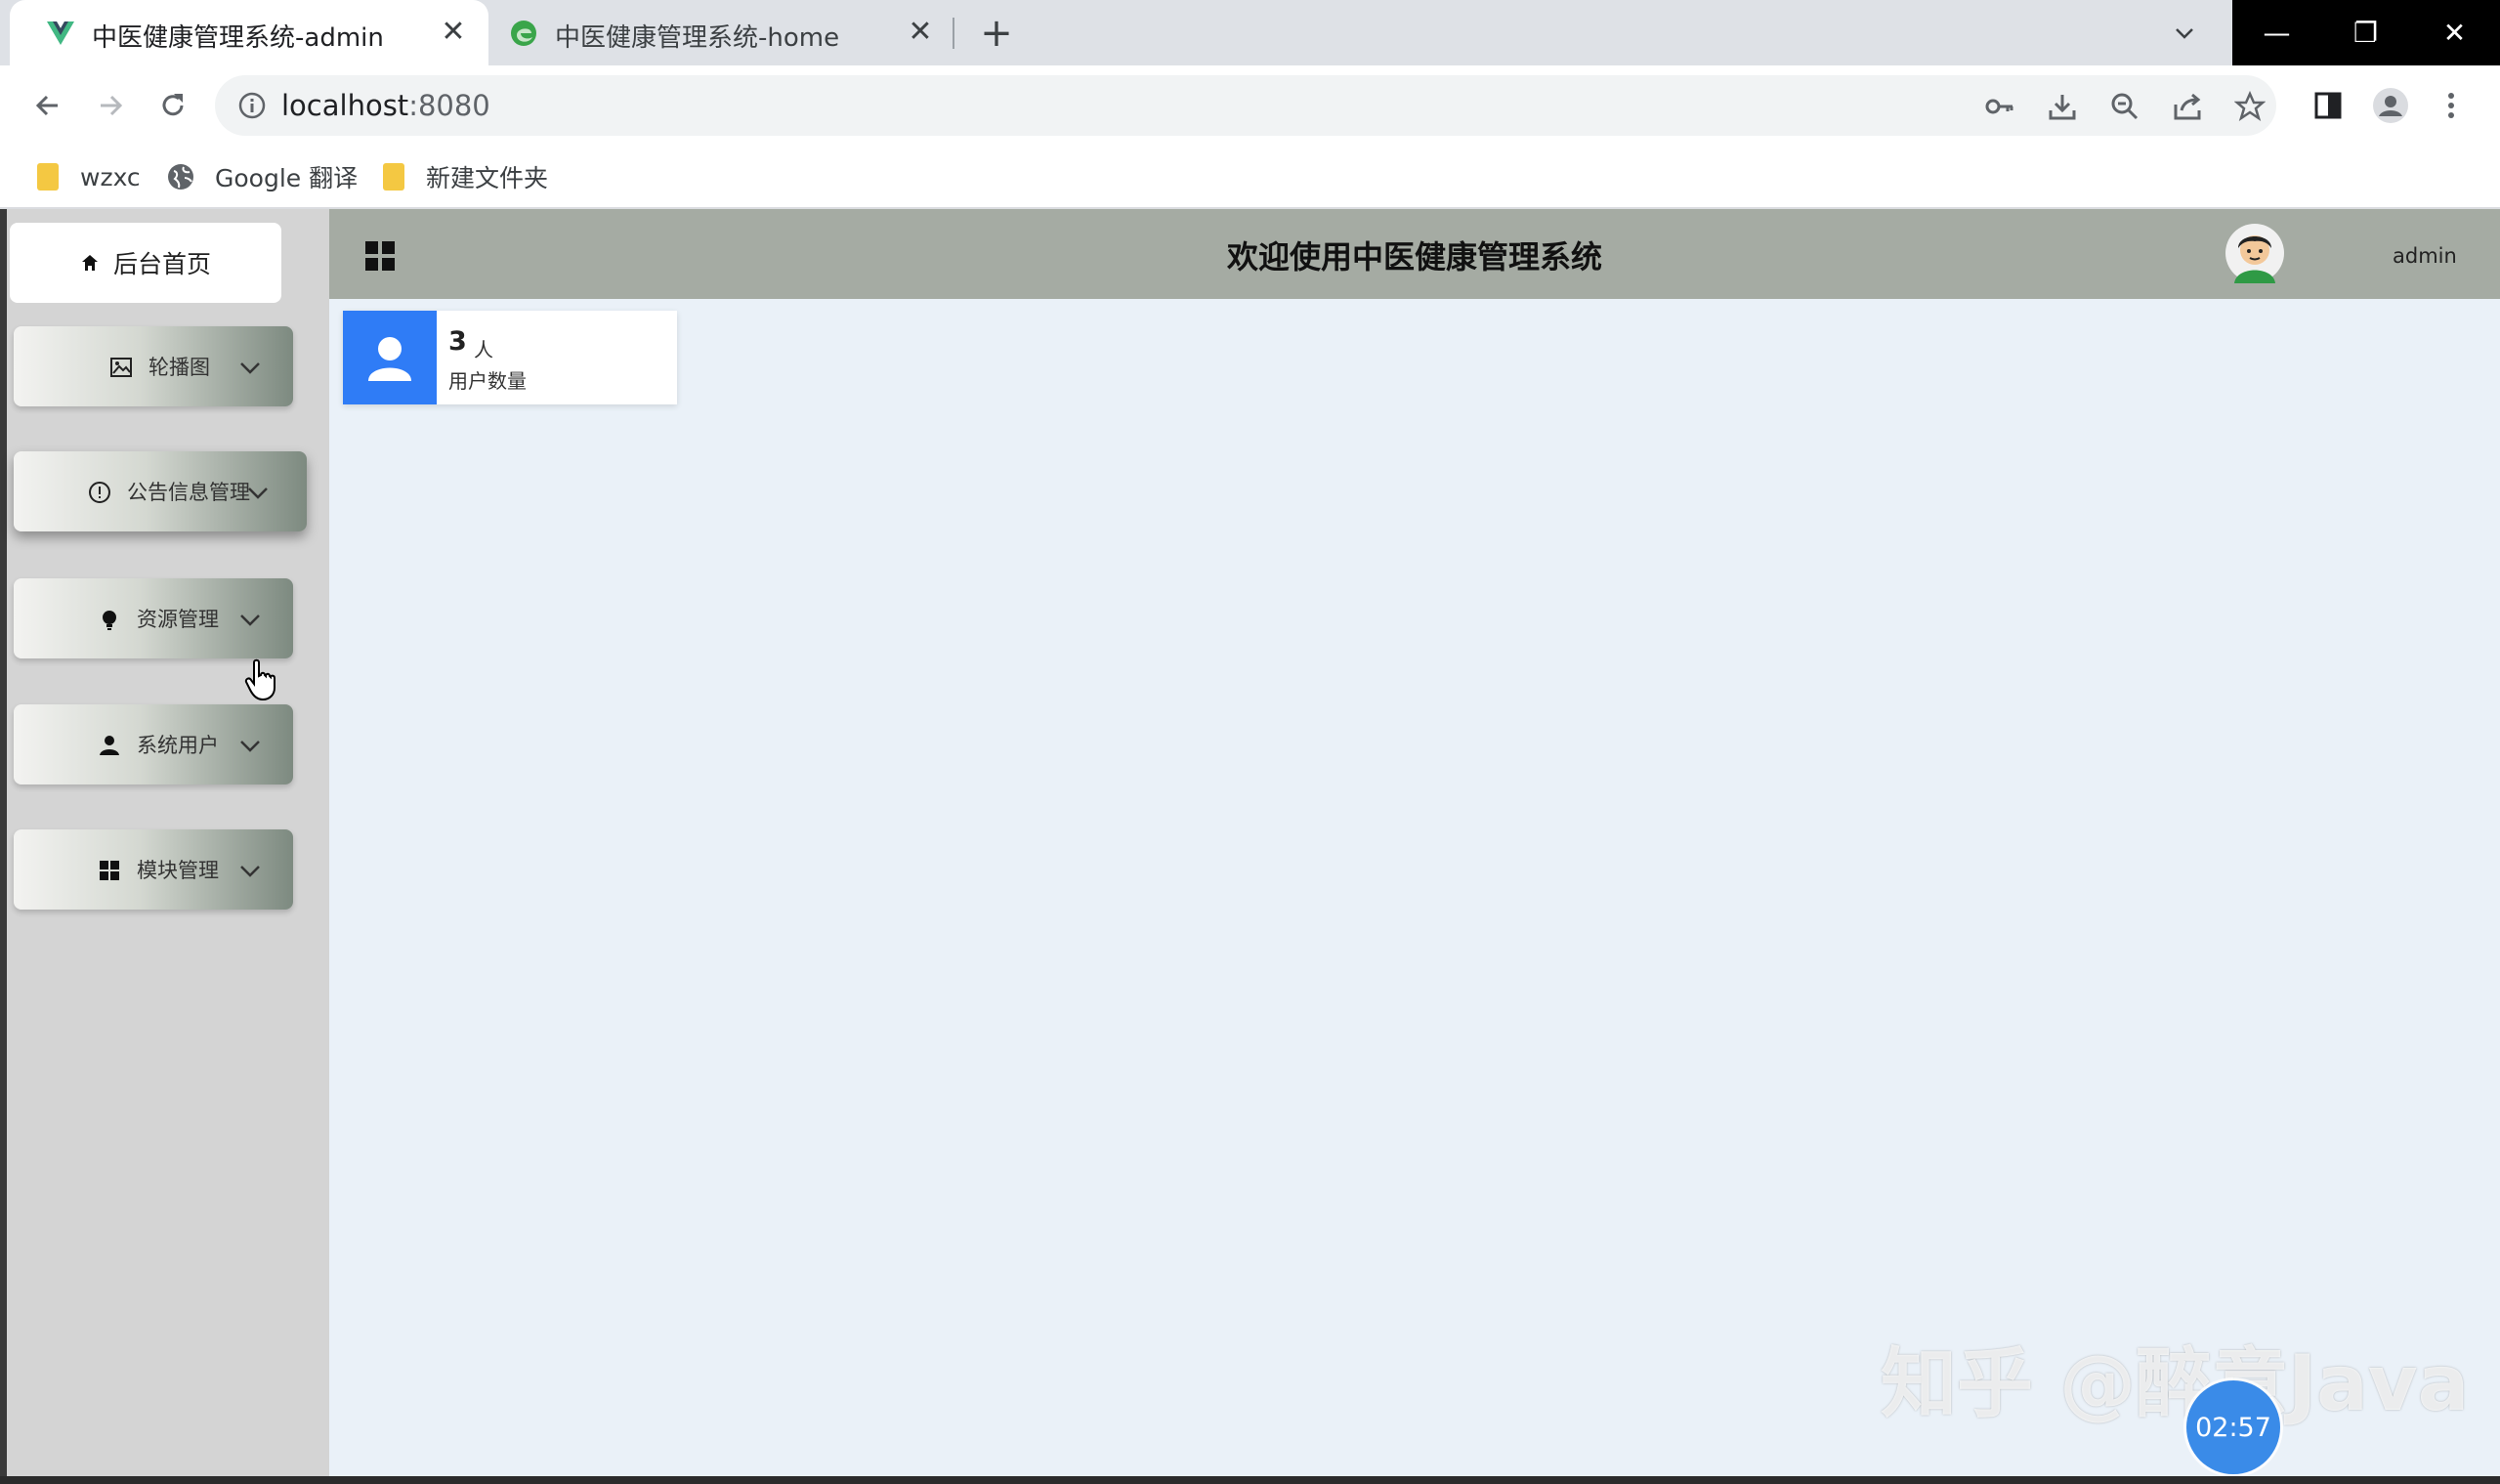 Image resolution: width=2500 pixels, height=1484 pixels. I want to click on window-edge, so click(4, 846).